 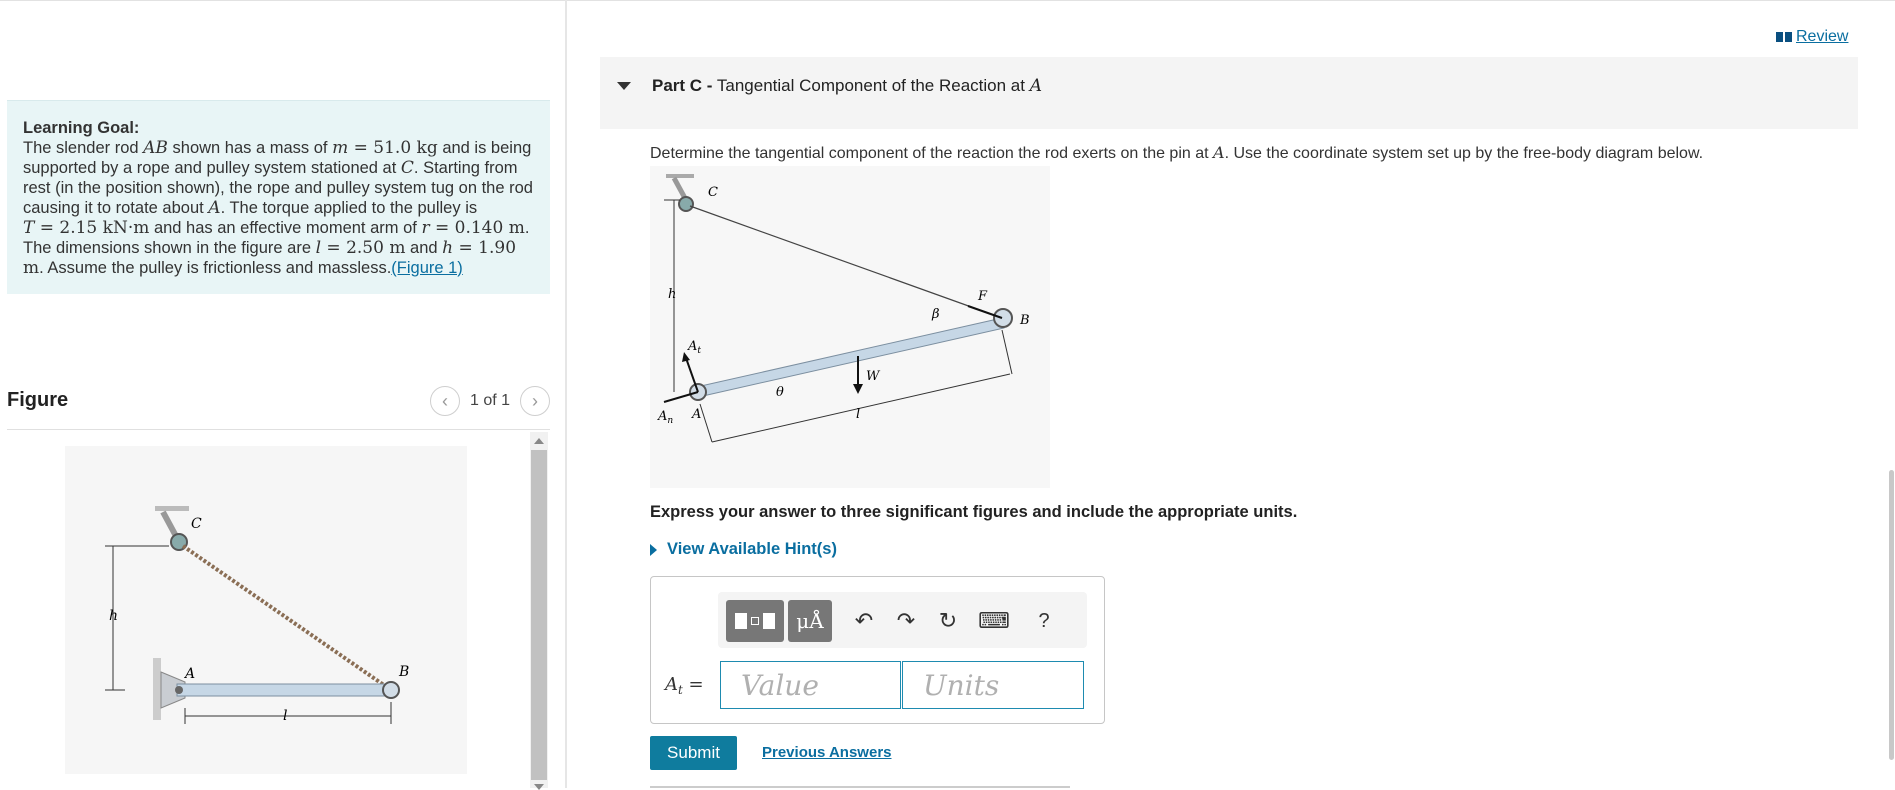 What do you see at coordinates (403, 672) in the screenshot?
I see `label-b: B` at bounding box center [403, 672].